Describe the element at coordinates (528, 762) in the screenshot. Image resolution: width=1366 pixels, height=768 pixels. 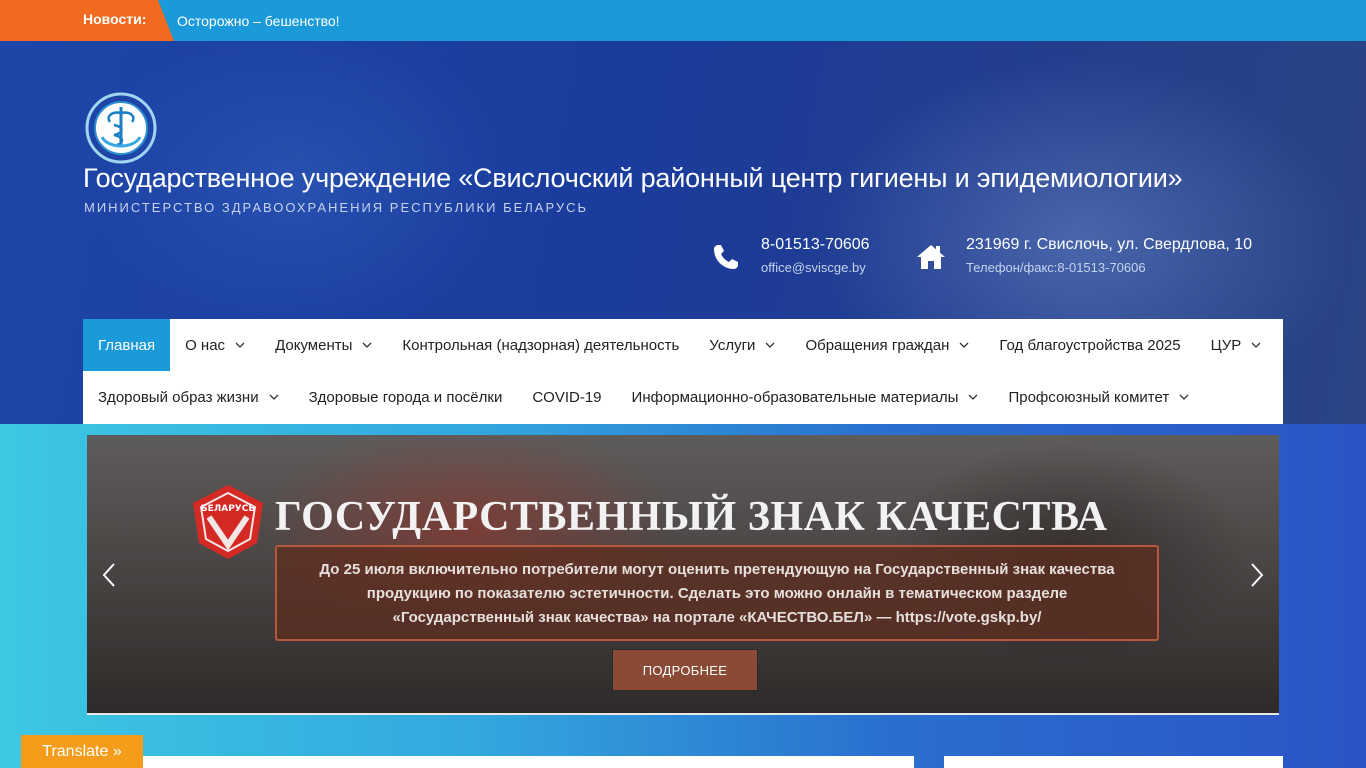
I see `main-content-panel` at that location.